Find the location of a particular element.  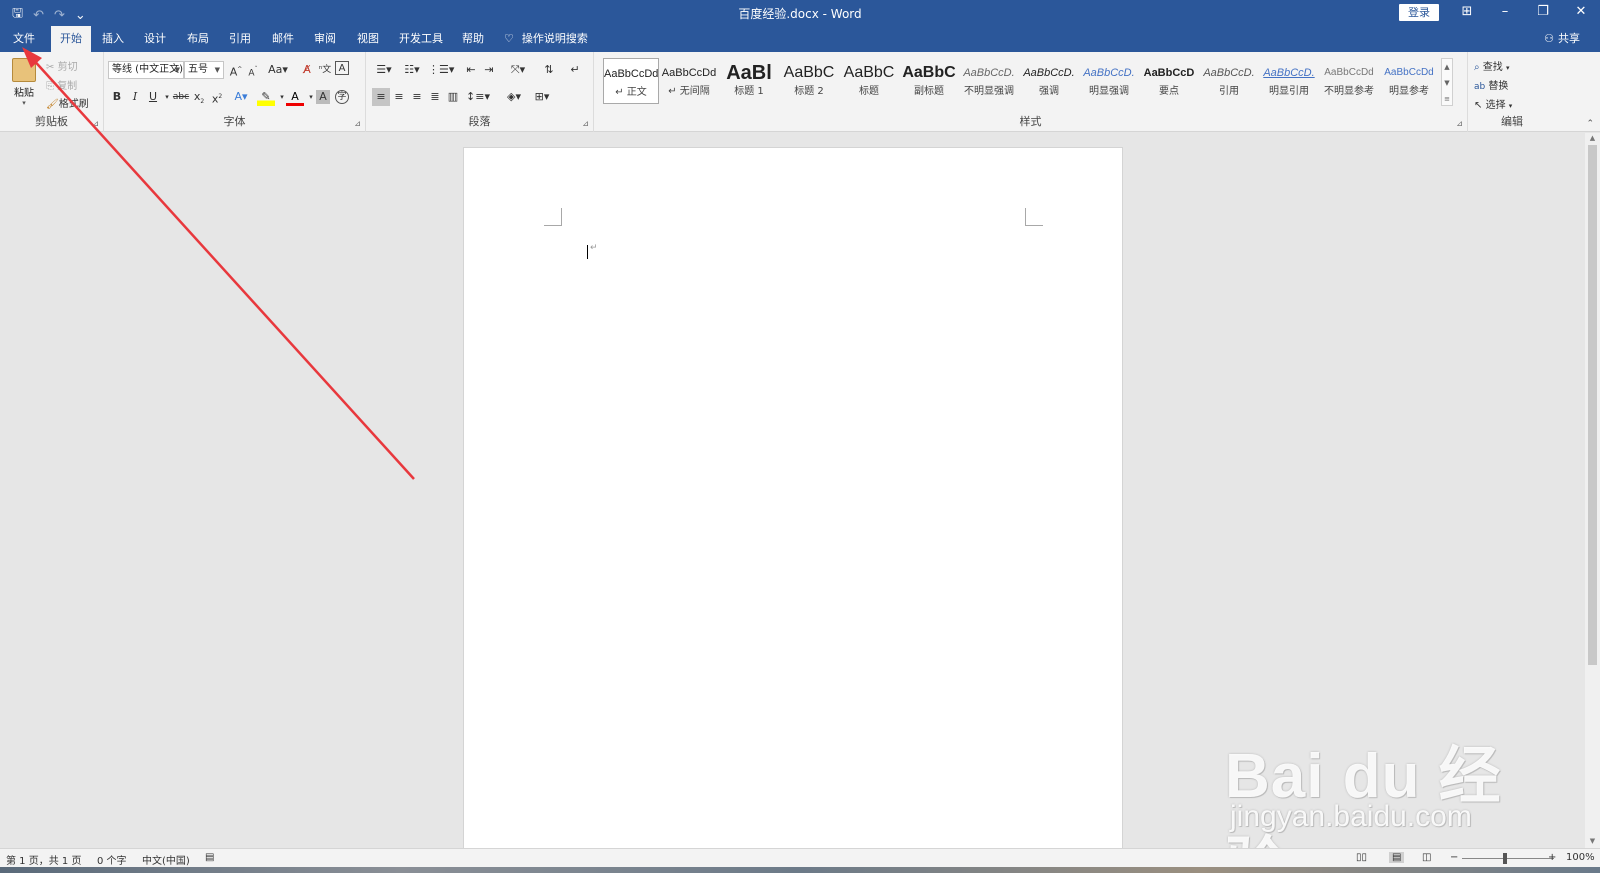

word-count: 0 个字 is located at coordinates (112, 859).